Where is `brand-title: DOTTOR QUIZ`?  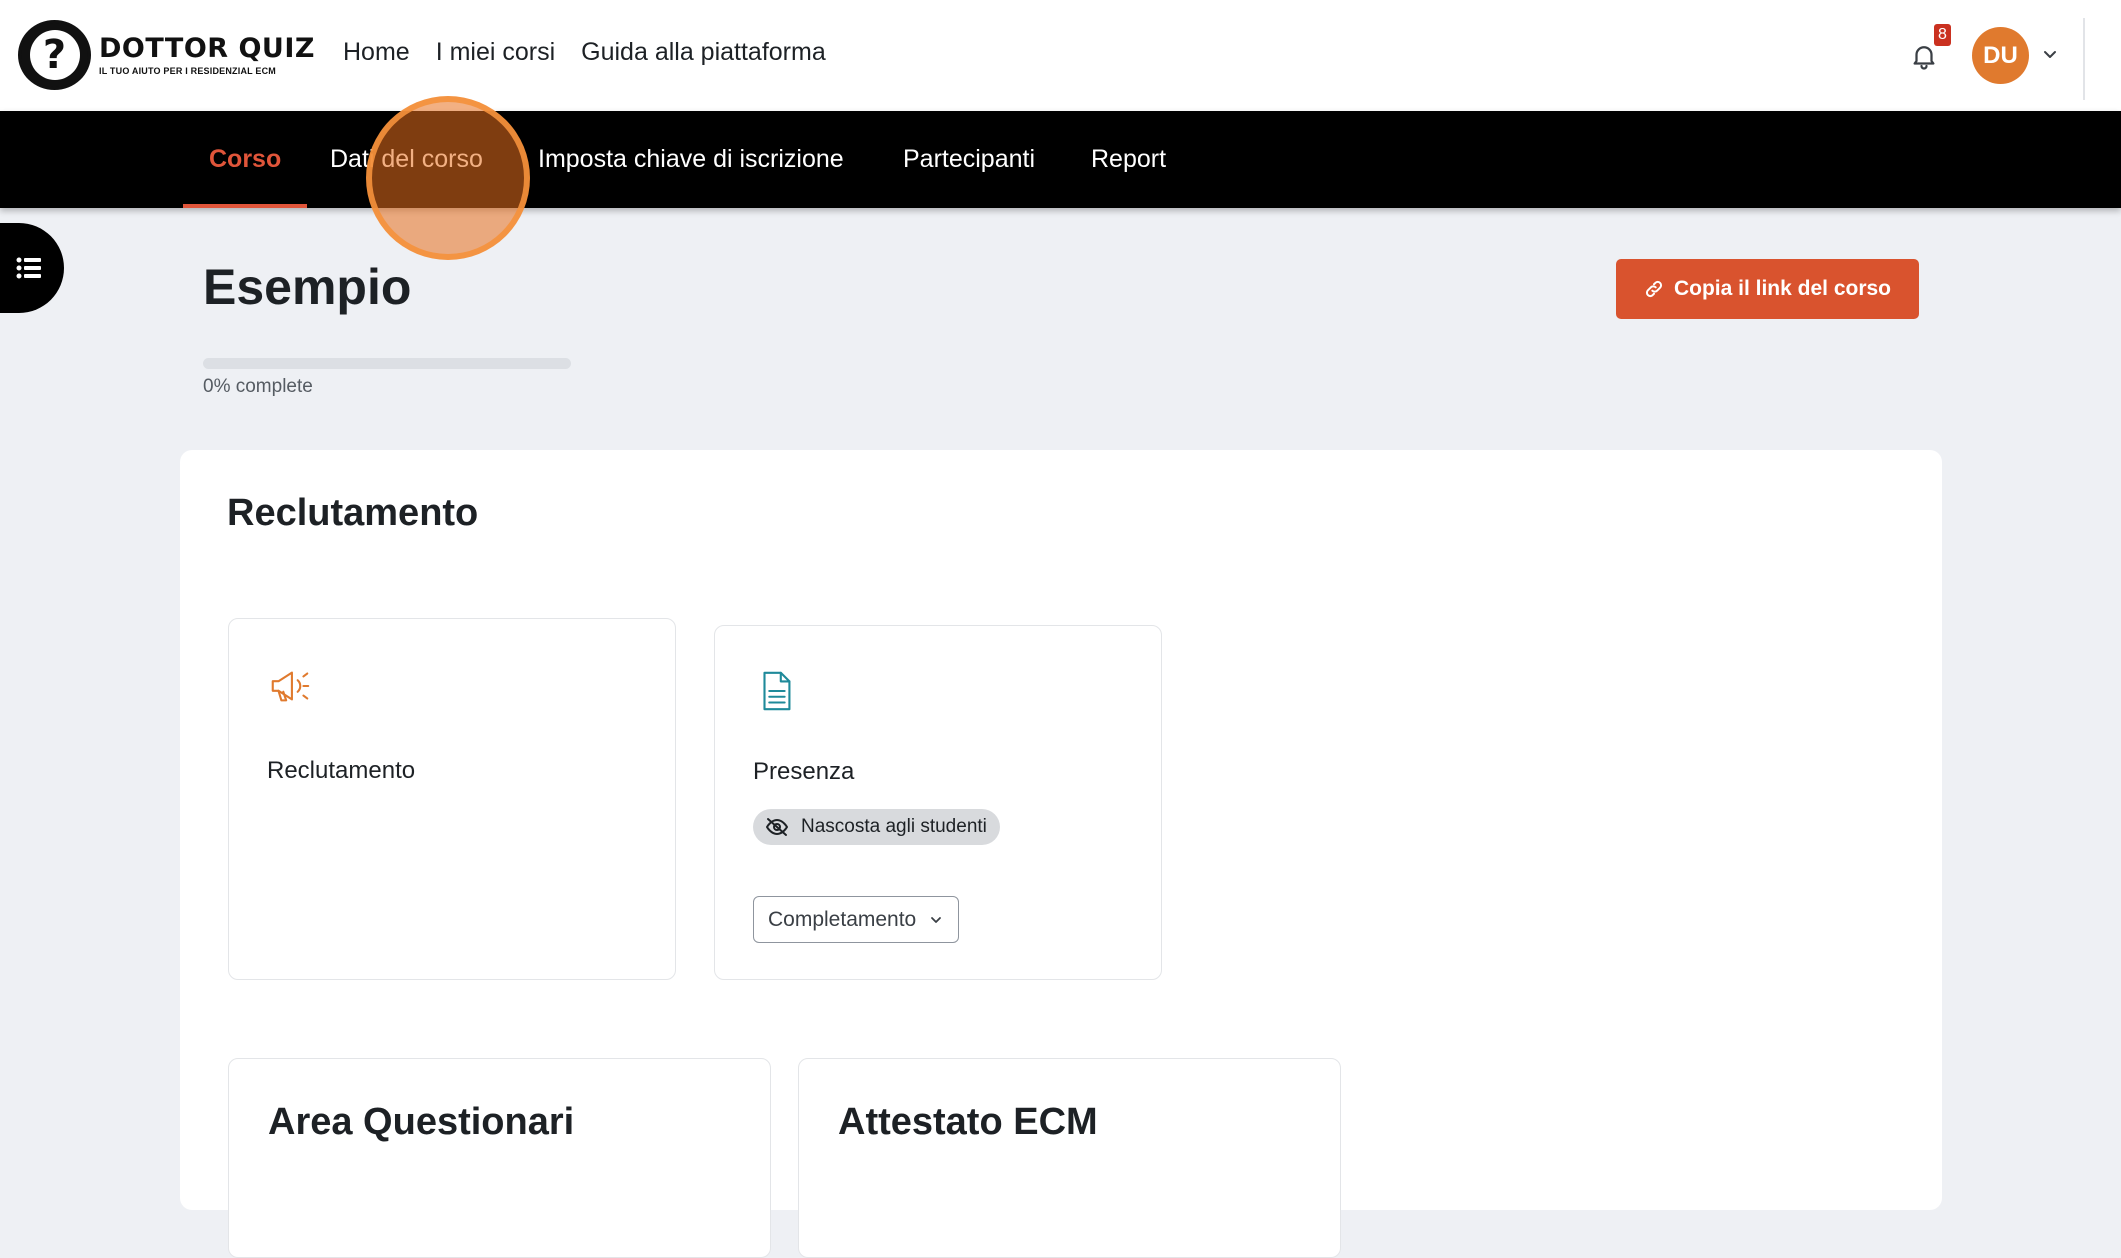 brand-title: DOTTOR QUIZ is located at coordinates (207, 48).